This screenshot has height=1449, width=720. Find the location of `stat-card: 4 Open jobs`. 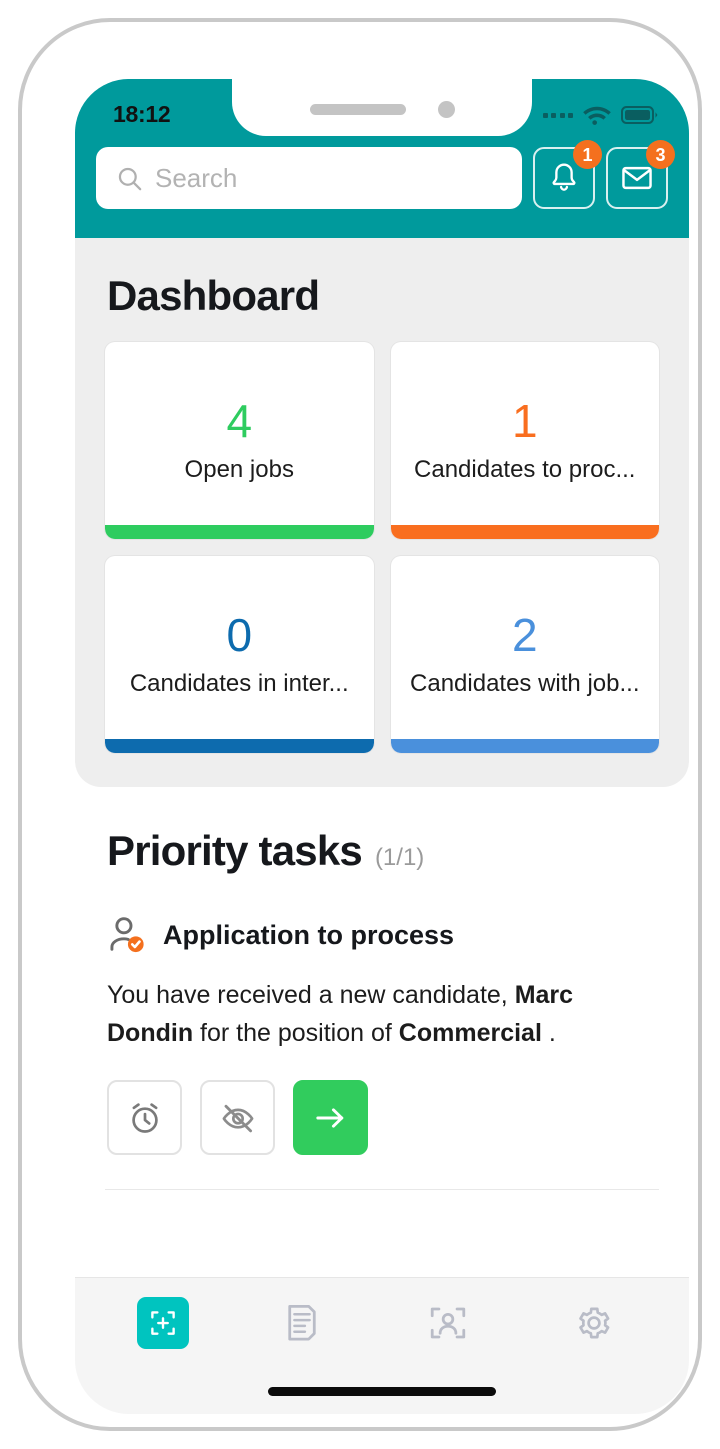

stat-card: 4 Open jobs is located at coordinates (239, 440).